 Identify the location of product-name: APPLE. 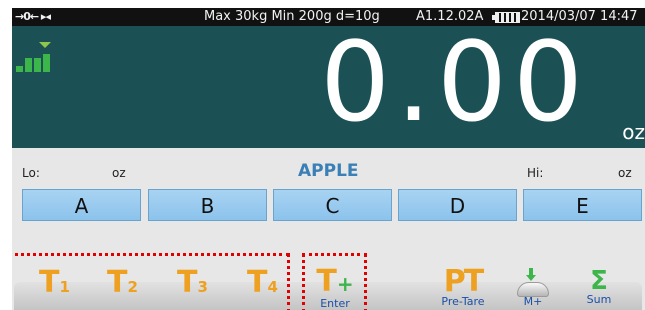
(328, 171).